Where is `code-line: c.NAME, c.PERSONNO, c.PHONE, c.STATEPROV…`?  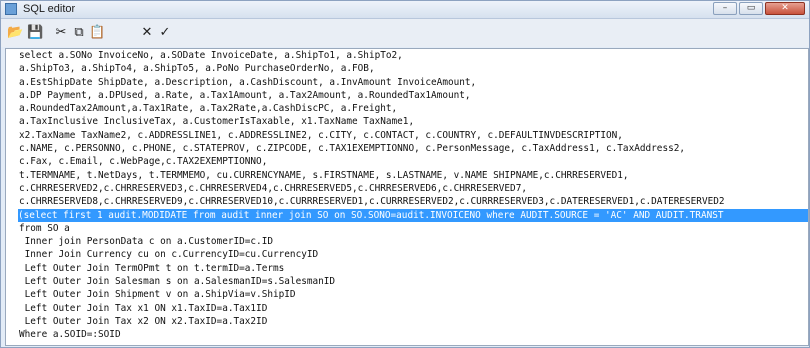
code-line: c.NAME, c.PERSONNO, c.PHONE, c.STATEPROV… is located at coordinates (352, 149).